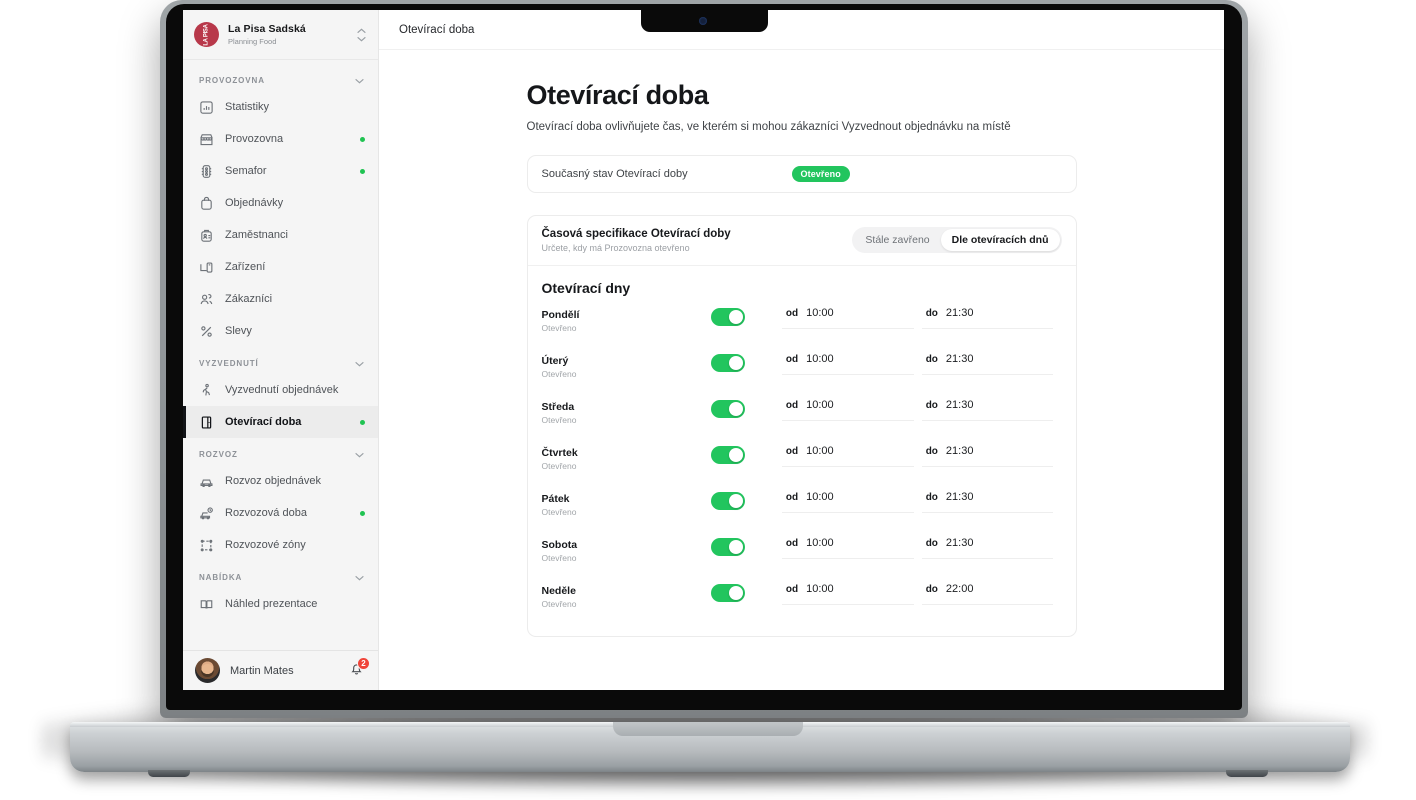 The height and width of the screenshot is (800, 1416). What do you see at coordinates (280, 77) in the screenshot?
I see `sidebar-section-header-provozovna: PROVOZOVNA` at bounding box center [280, 77].